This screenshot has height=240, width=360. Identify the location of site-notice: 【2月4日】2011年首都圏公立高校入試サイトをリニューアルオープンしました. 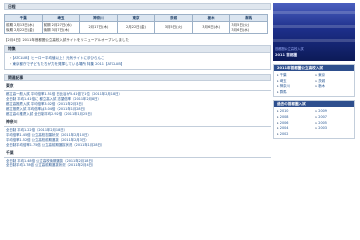
(66, 40).